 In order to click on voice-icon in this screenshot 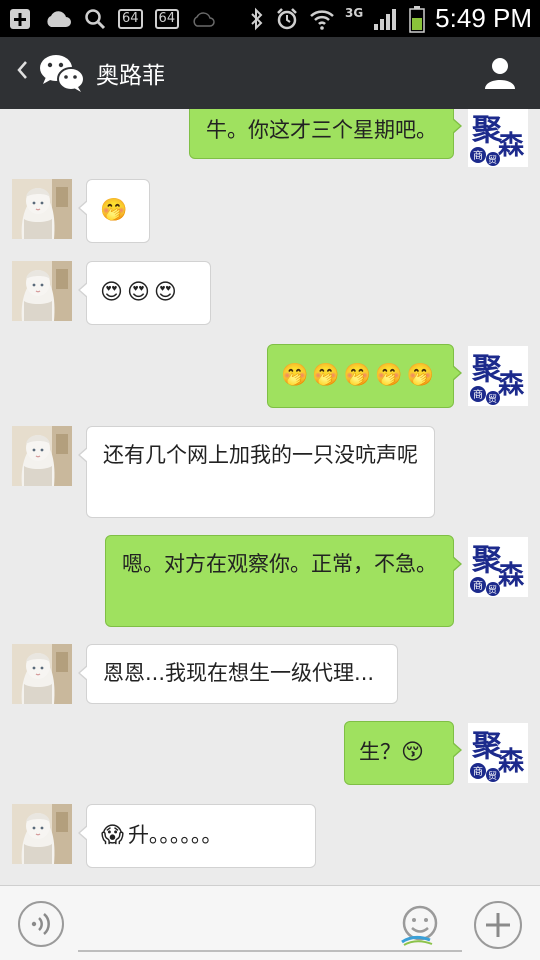, I will do `click(40, 924)`.